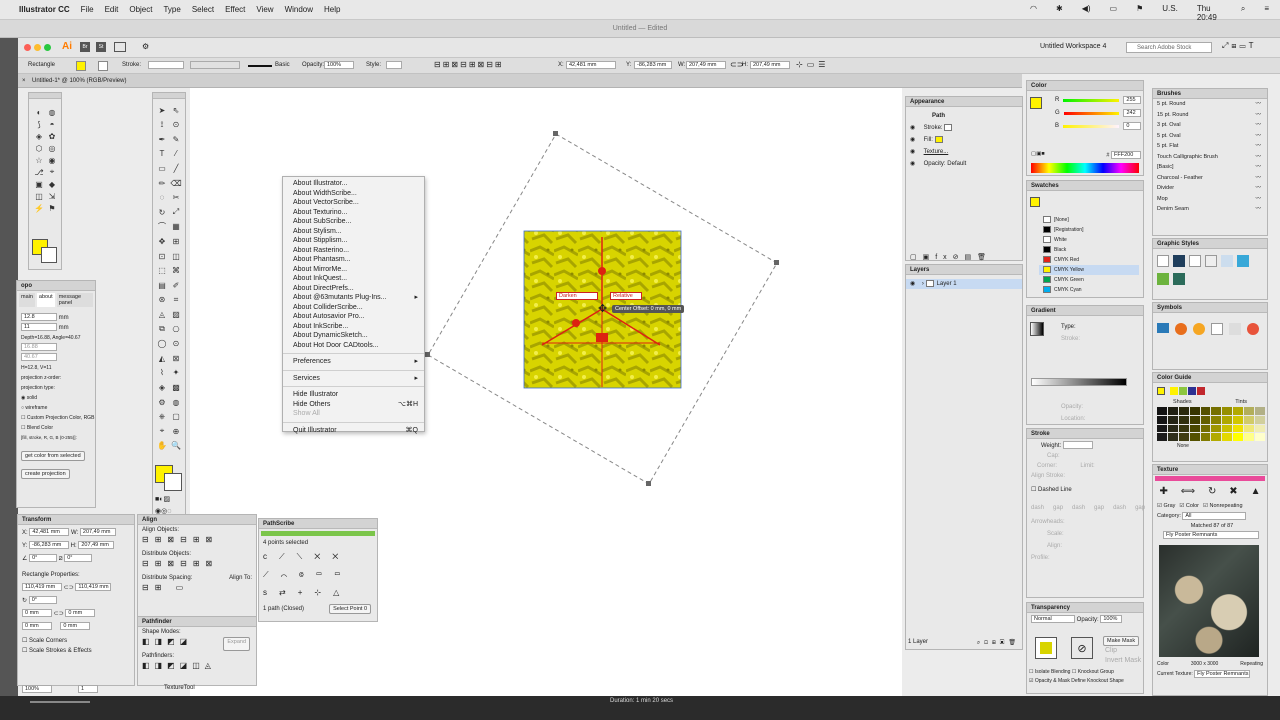 Image resolution: width=1280 pixels, height=720 pixels. I want to click on angle-field: 0°, so click(43, 558).